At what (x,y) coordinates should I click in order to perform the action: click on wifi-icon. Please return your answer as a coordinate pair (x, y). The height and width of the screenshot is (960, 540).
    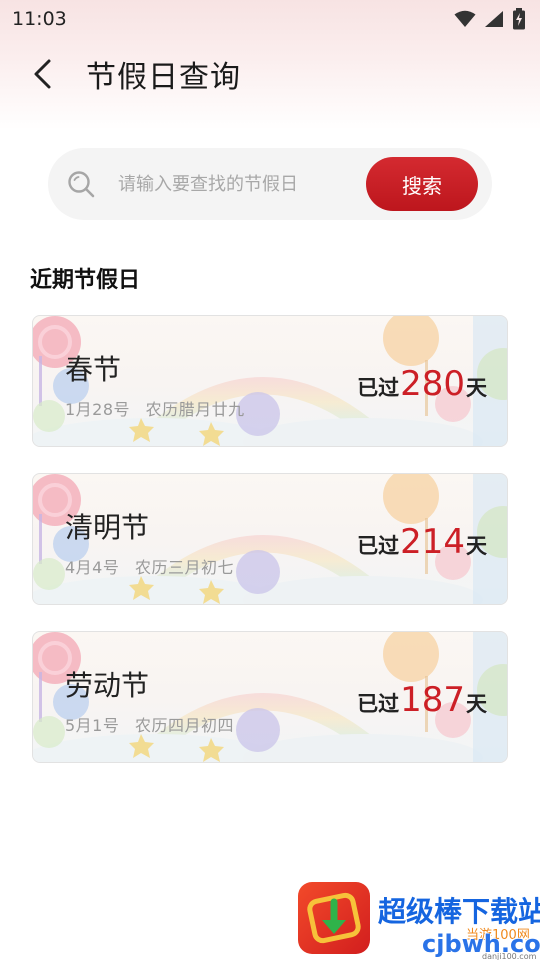
    Looking at the image, I should click on (465, 18).